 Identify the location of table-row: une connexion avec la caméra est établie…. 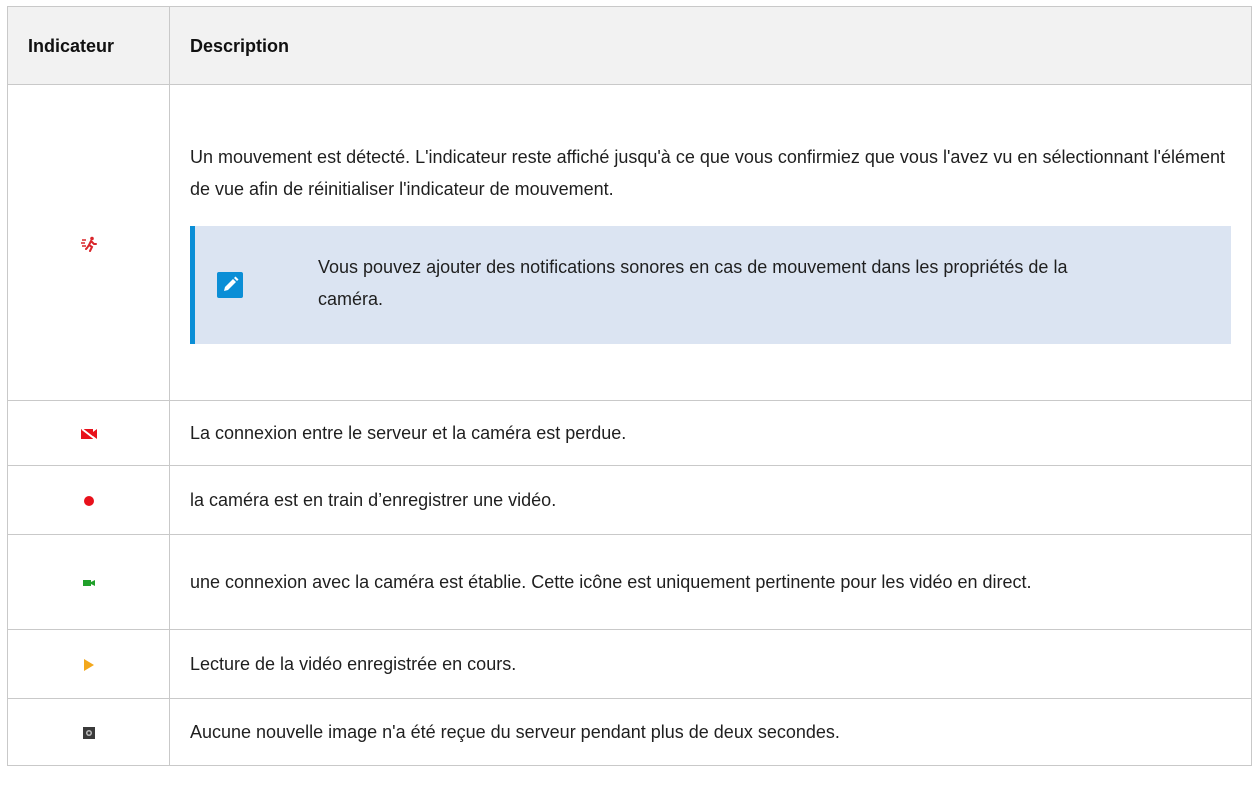
(629, 582).